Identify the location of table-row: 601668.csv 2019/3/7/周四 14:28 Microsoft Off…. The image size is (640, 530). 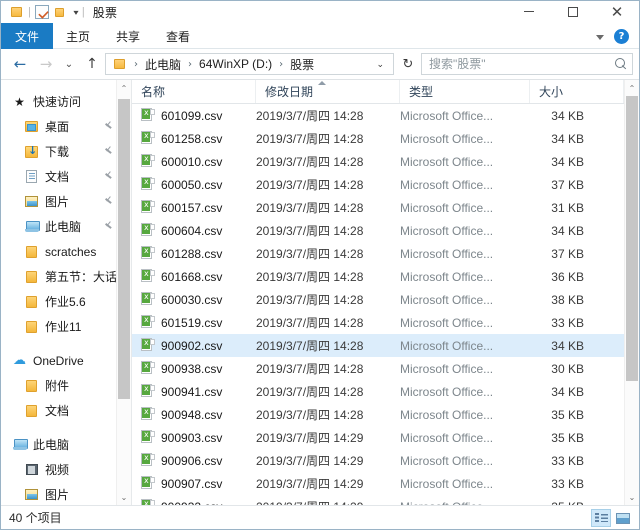
(378, 276).